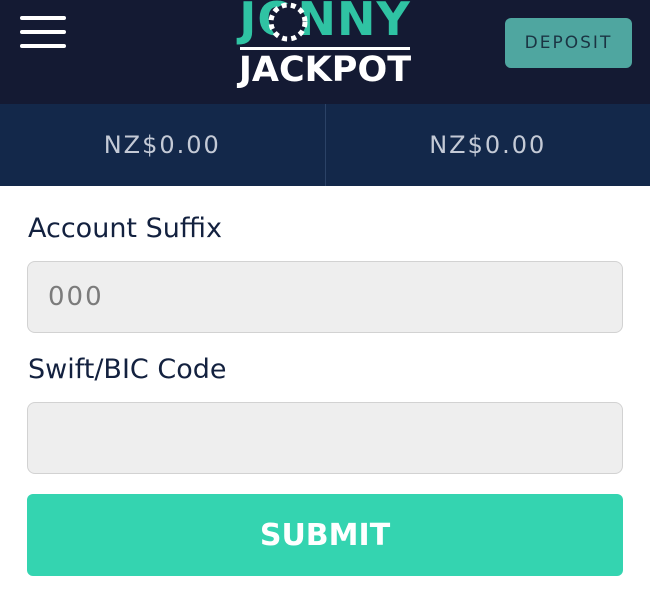 The width and height of the screenshot is (650, 600). Describe the element at coordinates (125, 228) in the screenshot. I see `account-suffix-label: Account Suffix` at that location.